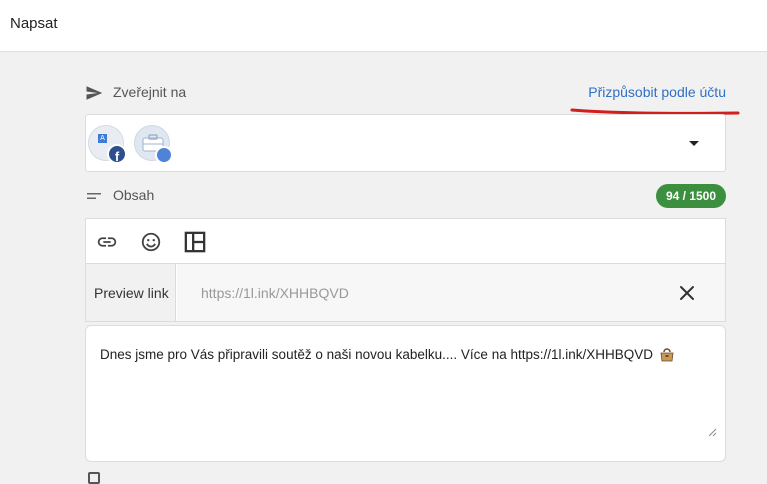 This screenshot has height=484, width=767. What do you see at coordinates (405, 196) in the screenshot?
I see `content-header-row: Obsah 94 / 1500` at bounding box center [405, 196].